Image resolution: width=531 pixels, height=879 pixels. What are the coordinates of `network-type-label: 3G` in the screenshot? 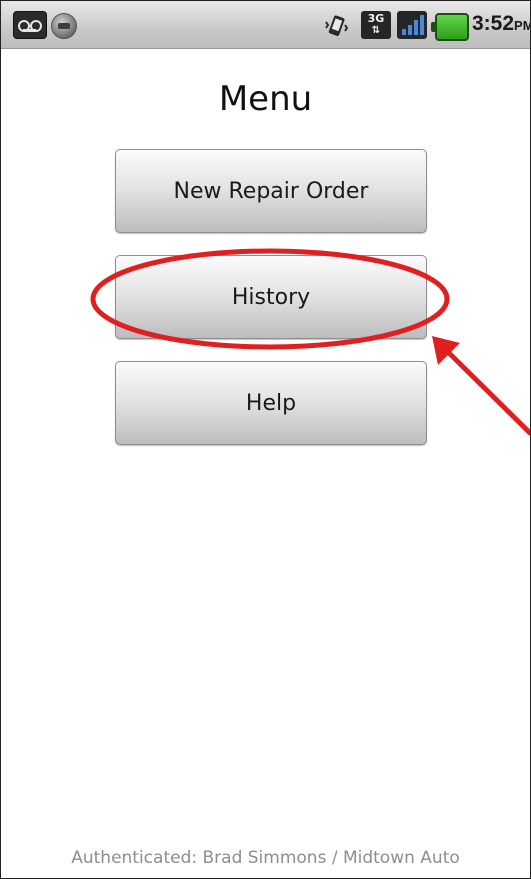 It's located at (376, 18).